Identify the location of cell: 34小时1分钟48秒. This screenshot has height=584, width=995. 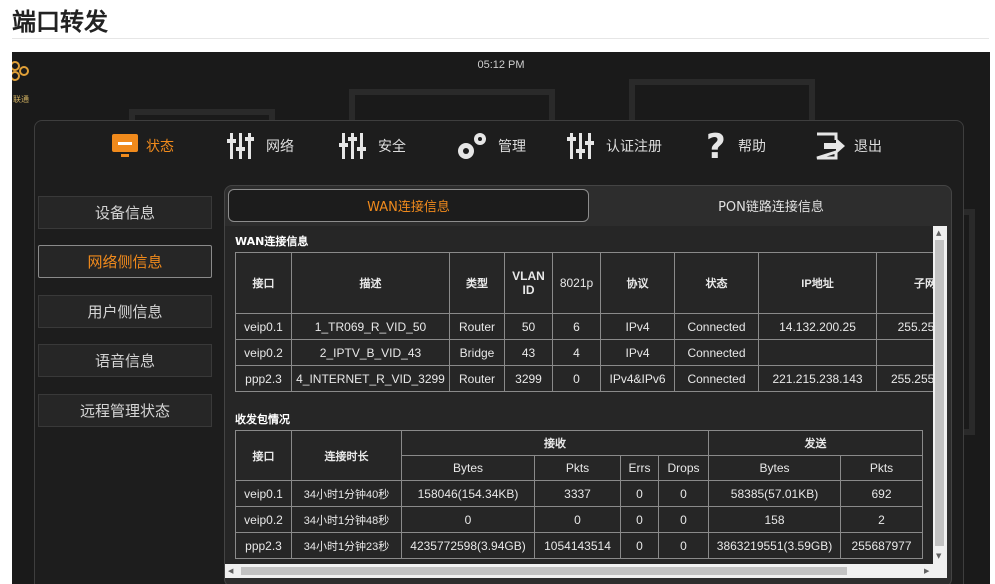
(346, 519).